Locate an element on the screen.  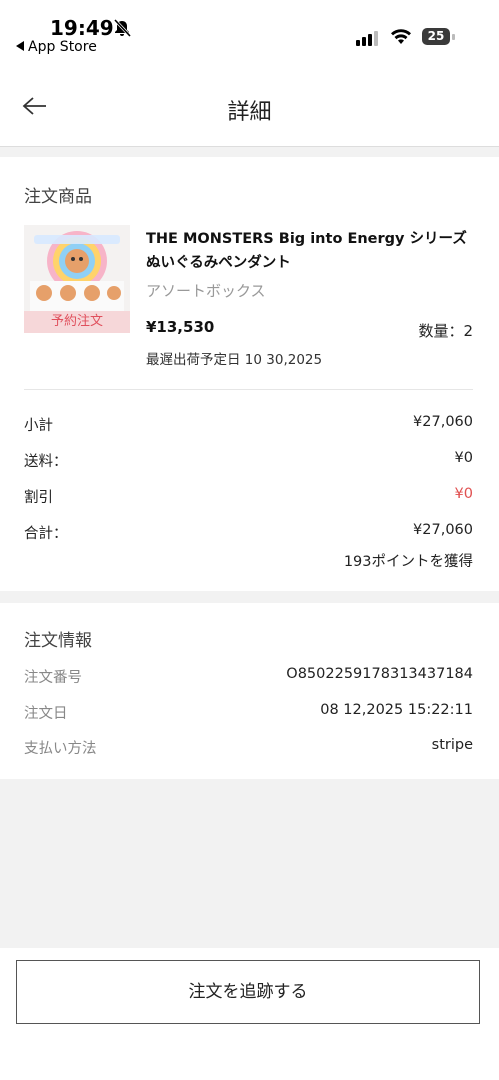
product-quantity: 数量：2 is located at coordinates (445, 331).